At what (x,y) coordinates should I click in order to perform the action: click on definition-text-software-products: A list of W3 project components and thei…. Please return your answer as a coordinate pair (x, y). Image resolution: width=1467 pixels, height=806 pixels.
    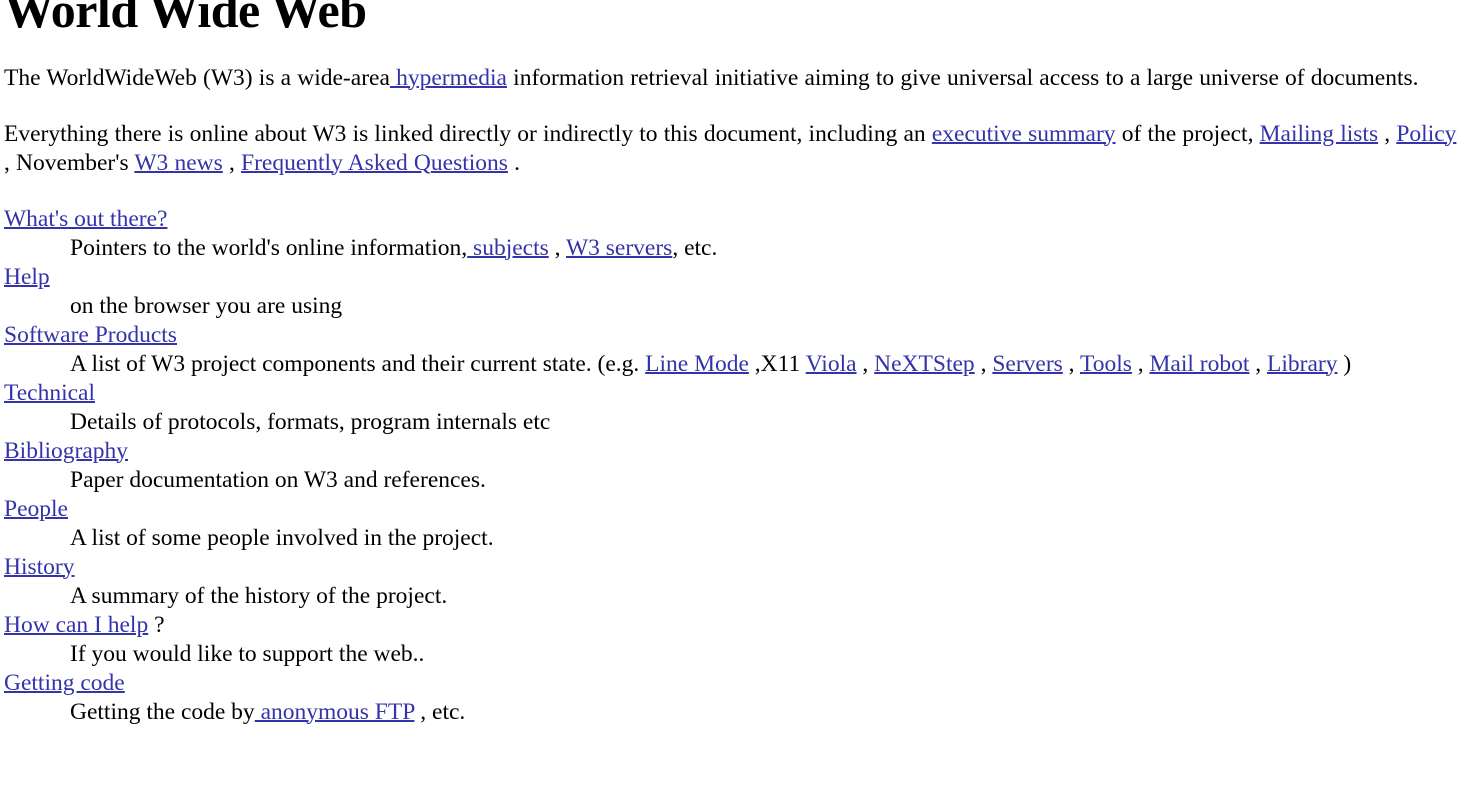
    Looking at the image, I should click on (358, 363).